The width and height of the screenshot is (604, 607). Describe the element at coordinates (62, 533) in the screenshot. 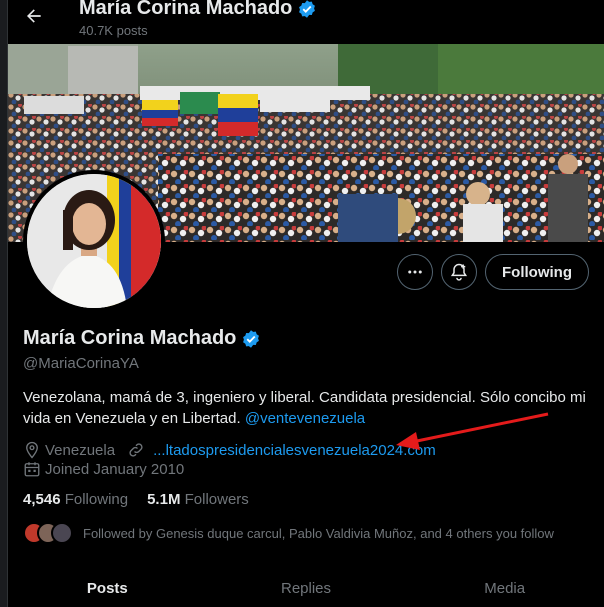

I see `avatar` at that location.